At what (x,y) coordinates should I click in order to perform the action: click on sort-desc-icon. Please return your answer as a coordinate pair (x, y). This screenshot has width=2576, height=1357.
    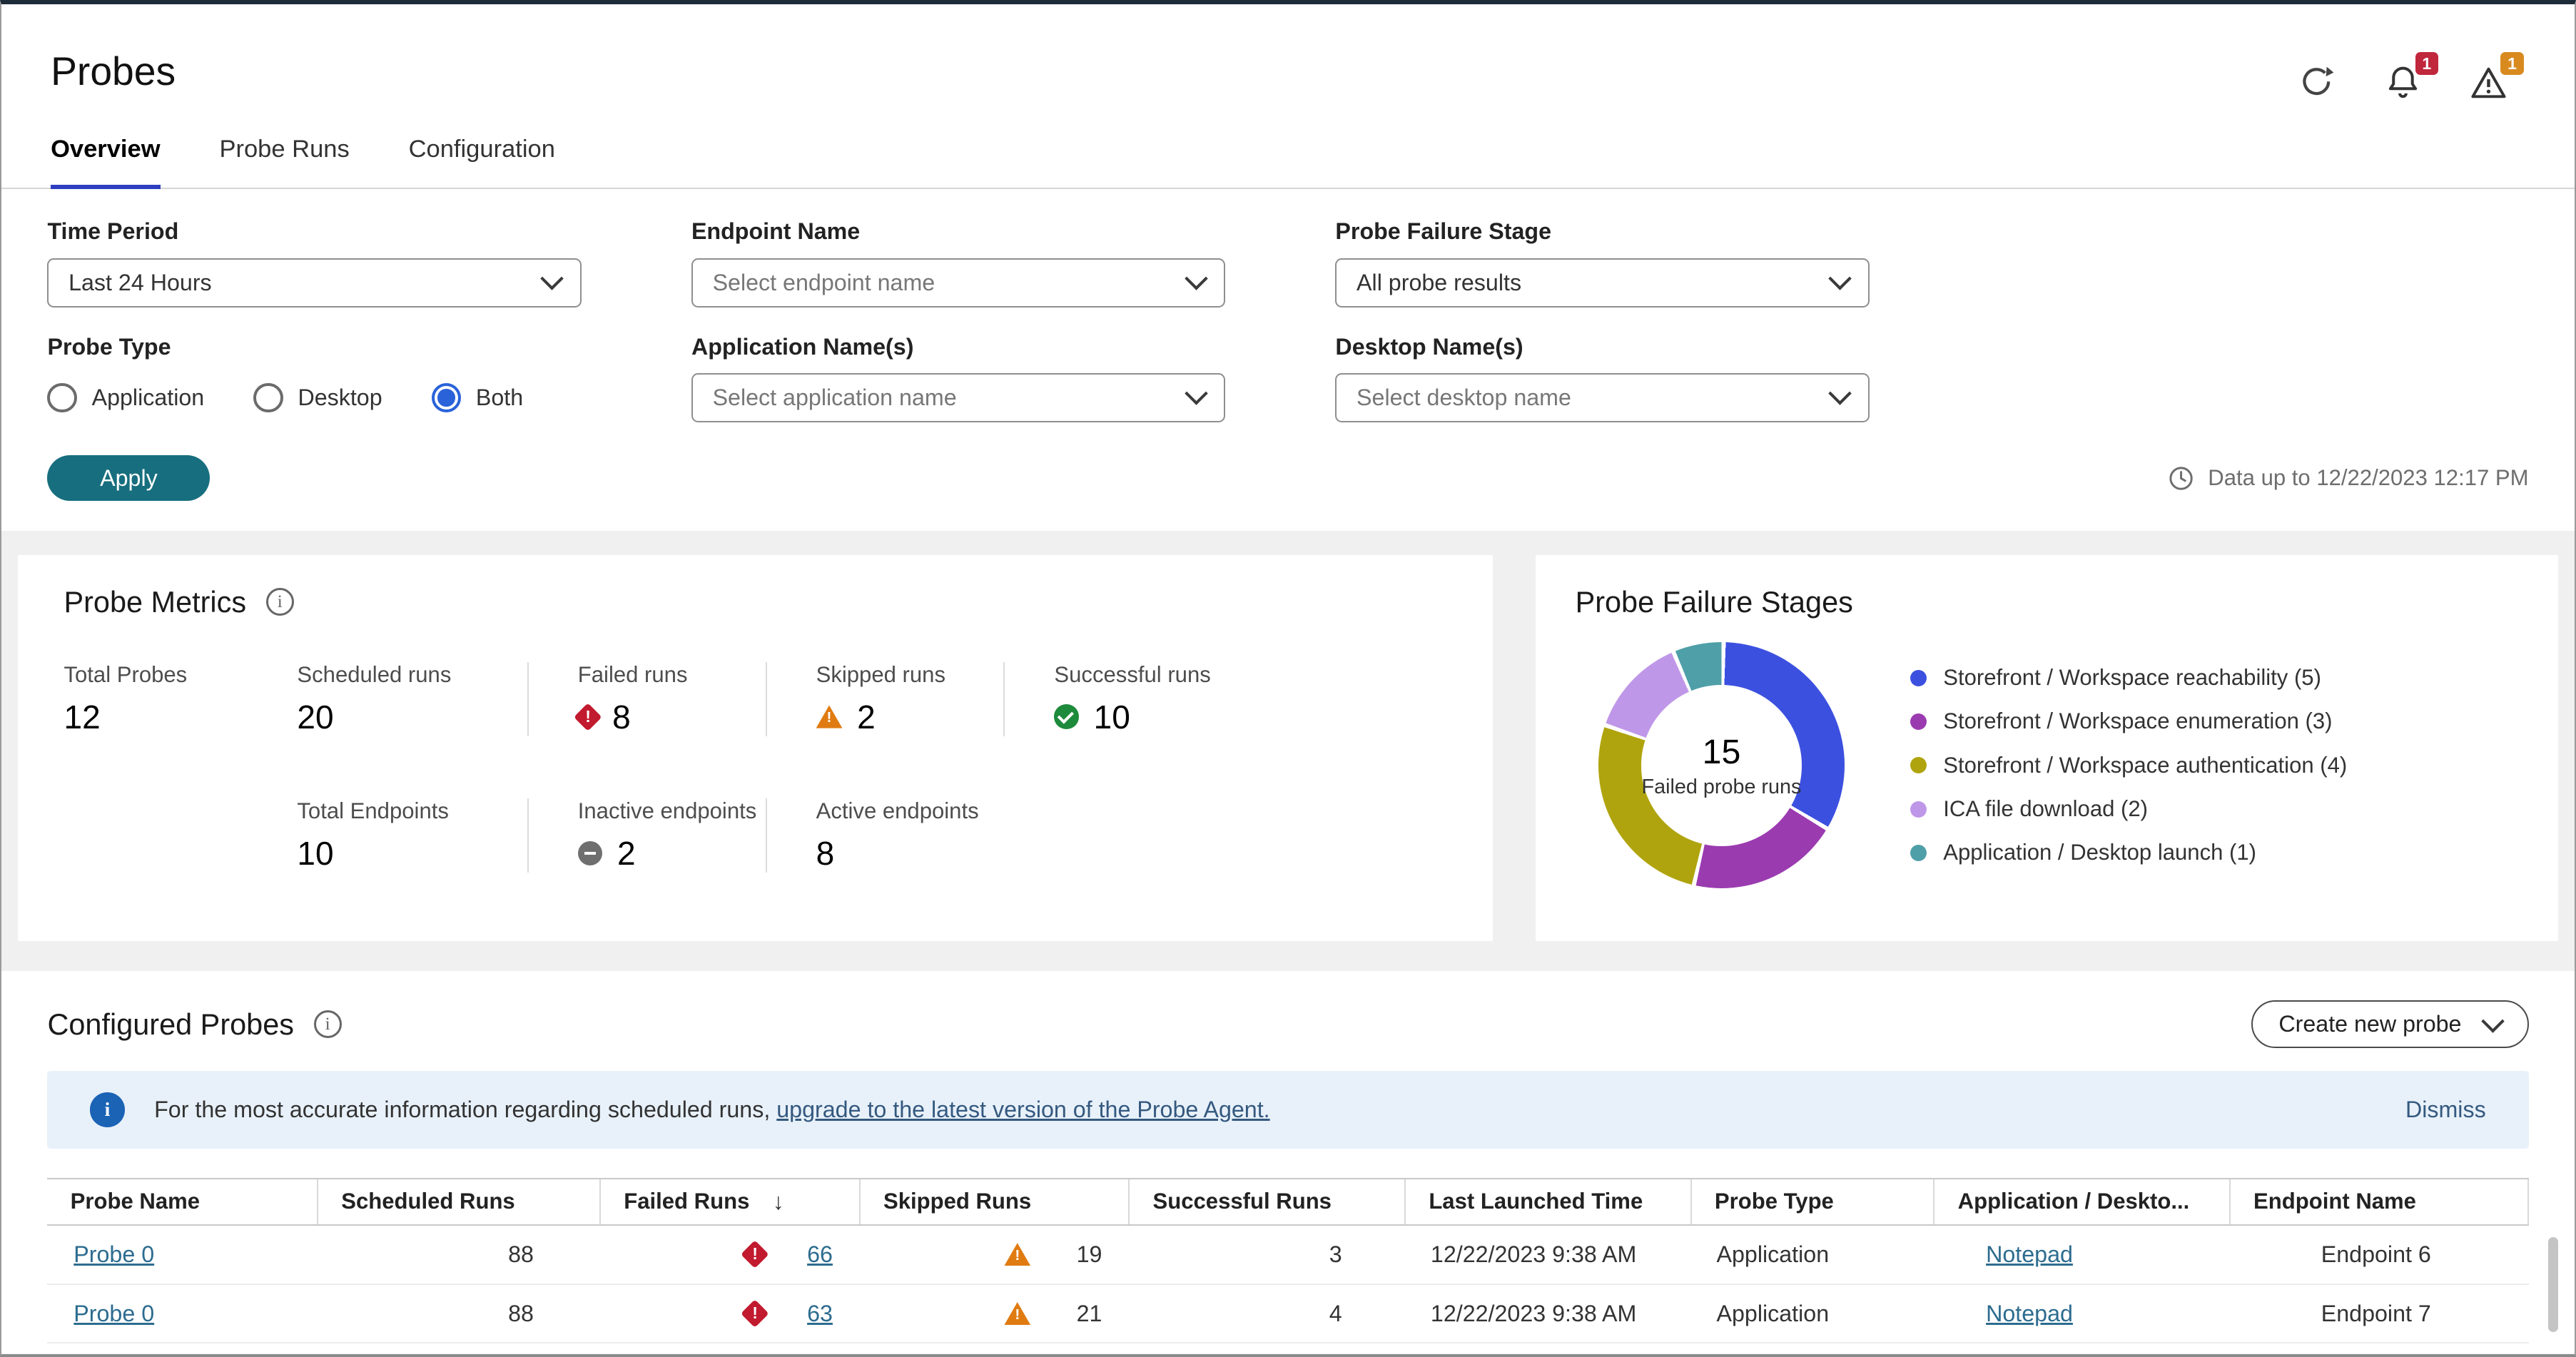
    Looking at the image, I should click on (778, 1202).